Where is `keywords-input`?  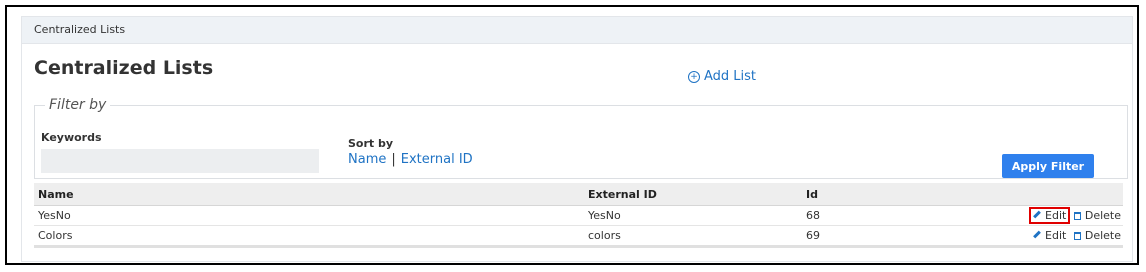
keywords-input is located at coordinates (180, 161).